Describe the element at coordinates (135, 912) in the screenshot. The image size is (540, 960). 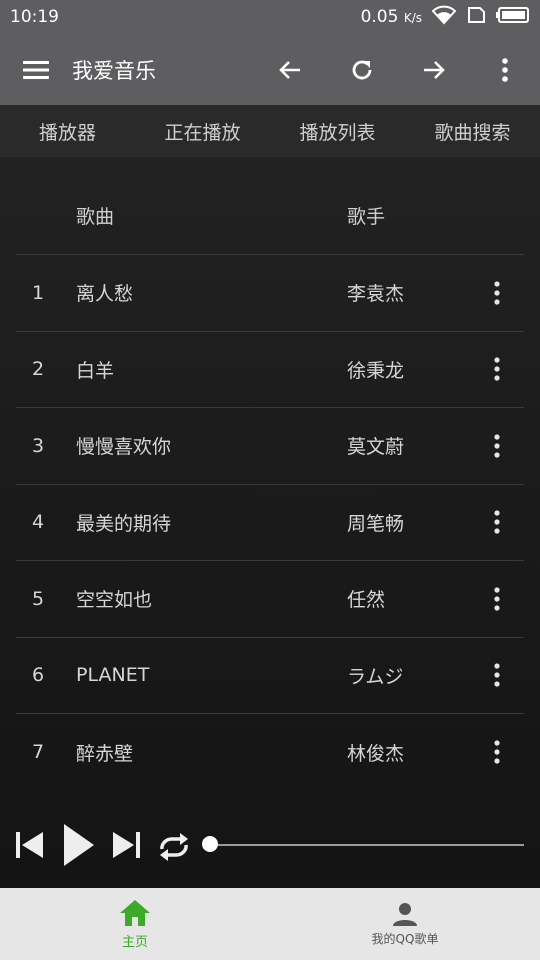
I see `home-icon` at that location.